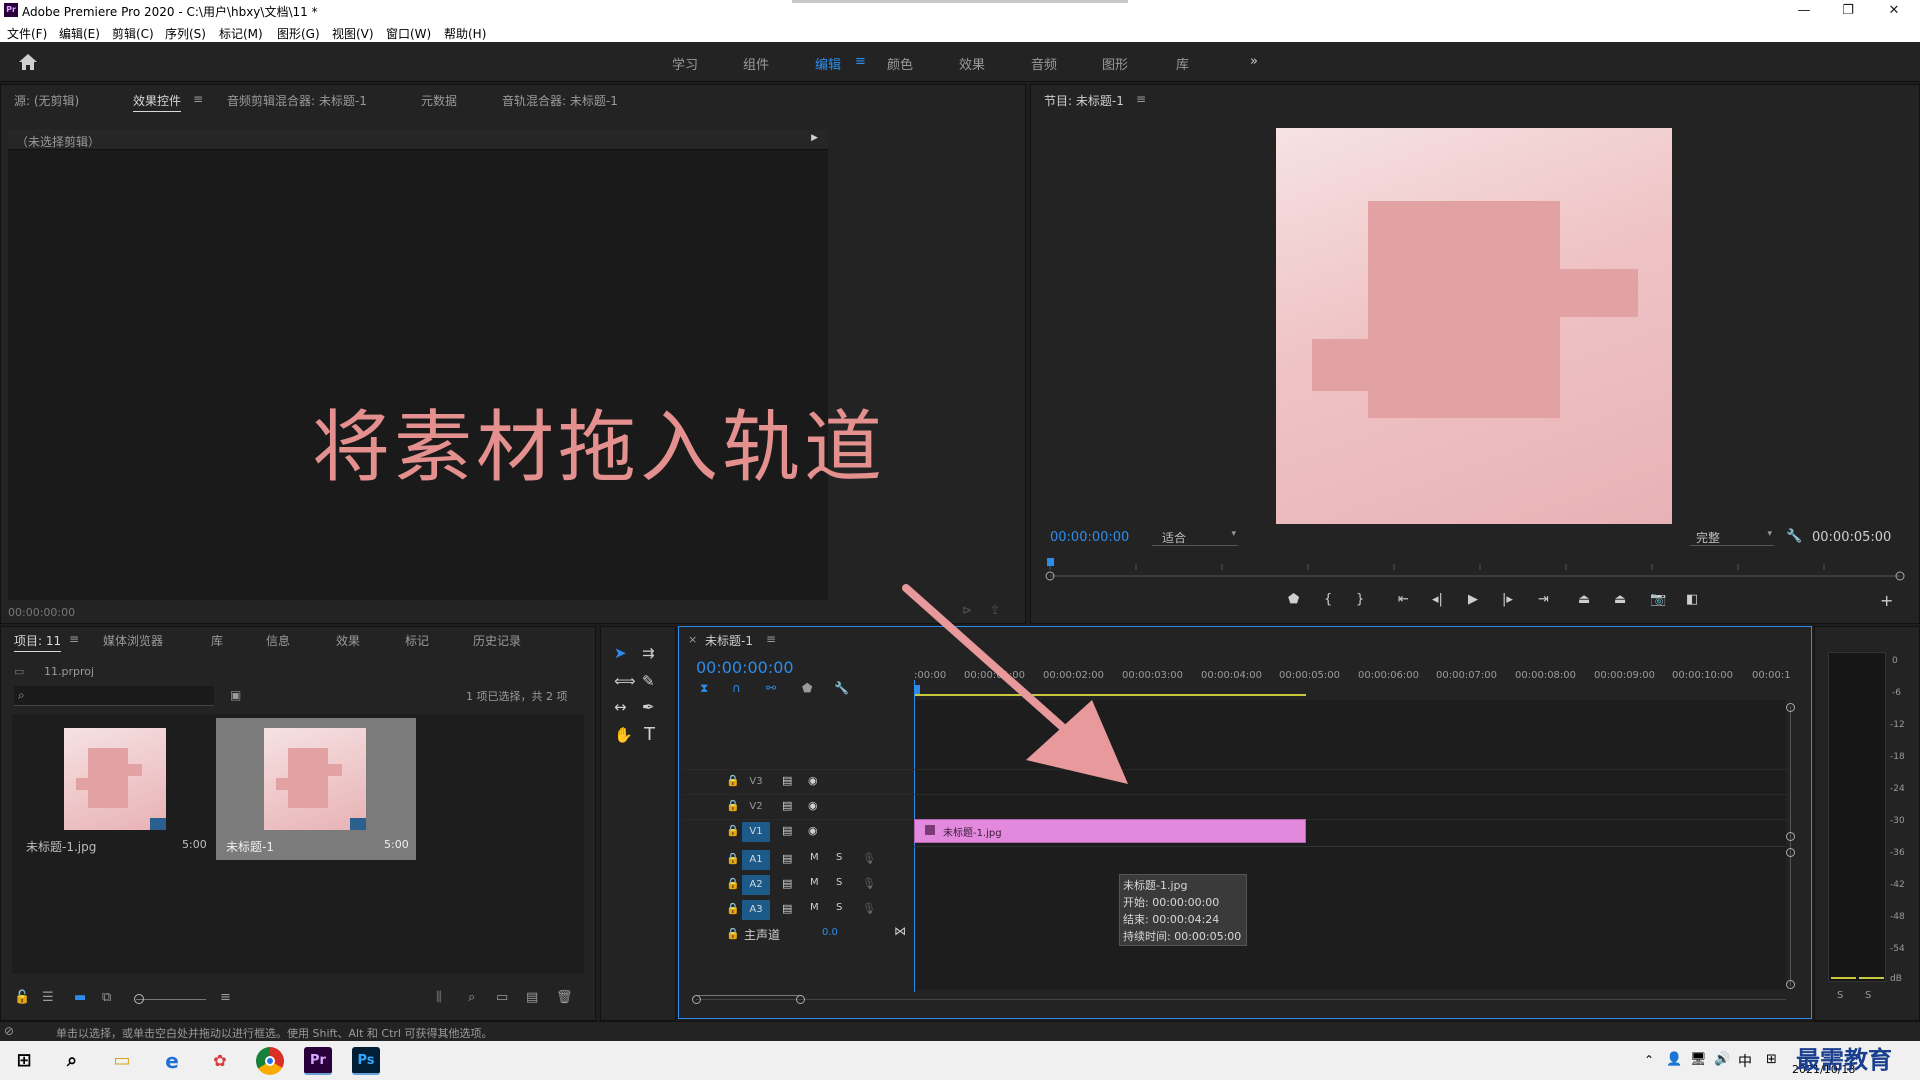  I want to click on razor-tool-icon: ✎, so click(648, 681).